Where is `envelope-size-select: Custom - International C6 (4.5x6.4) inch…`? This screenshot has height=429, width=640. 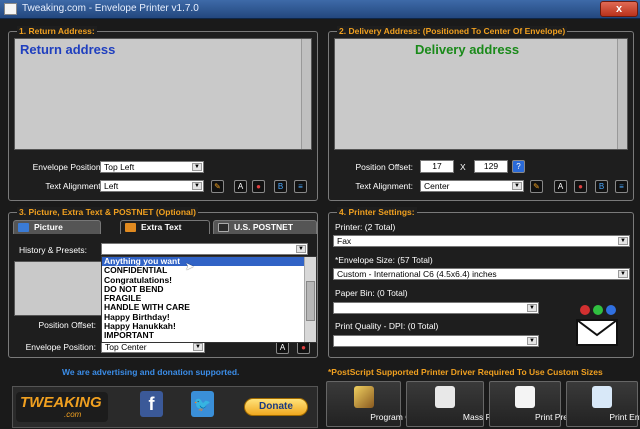
envelope-size-select: Custom - International C6 (4.5x6.4) inch… is located at coordinates (481, 274).